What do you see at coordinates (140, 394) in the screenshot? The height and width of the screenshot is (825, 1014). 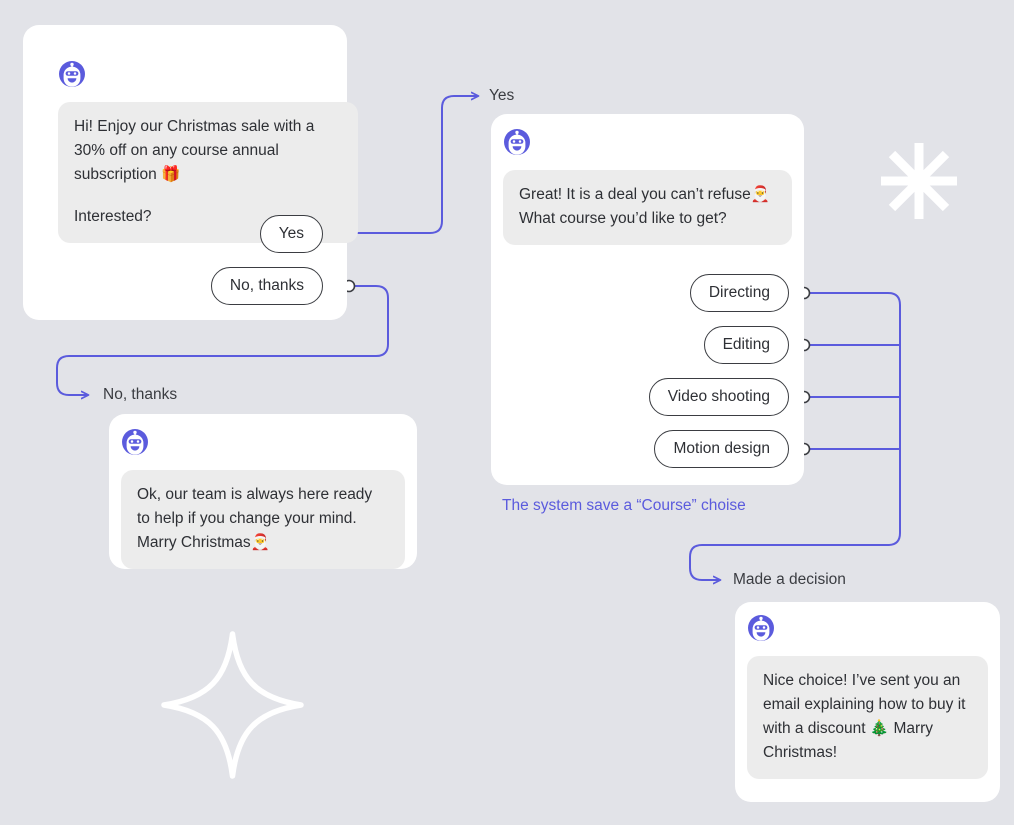 I see `flow-label-no-thanks: No, thanks` at bounding box center [140, 394].